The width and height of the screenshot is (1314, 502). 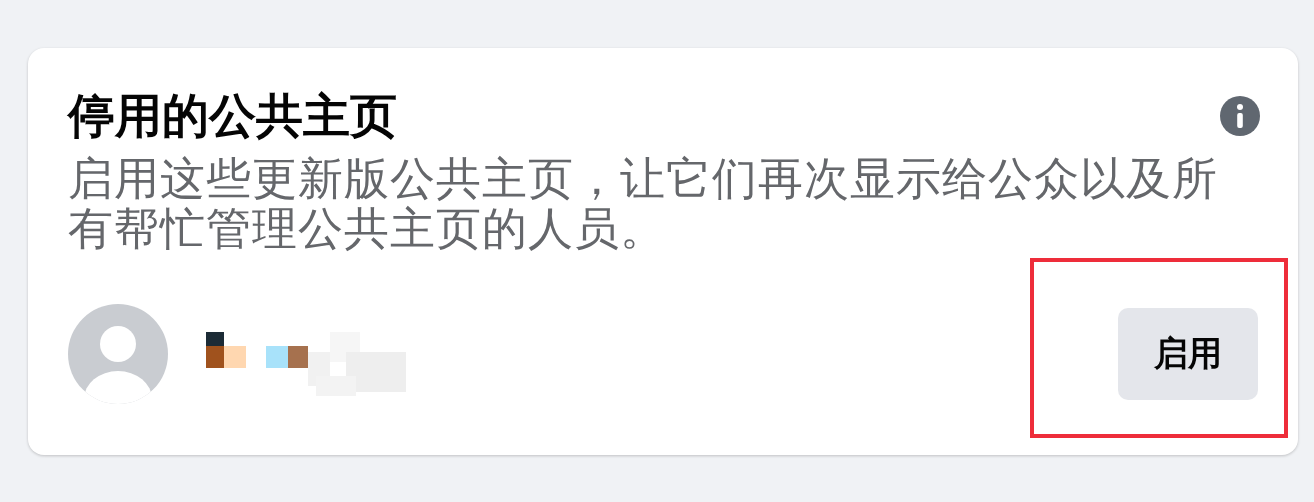 What do you see at coordinates (1188, 354) in the screenshot?
I see `enable-button: 启用` at bounding box center [1188, 354].